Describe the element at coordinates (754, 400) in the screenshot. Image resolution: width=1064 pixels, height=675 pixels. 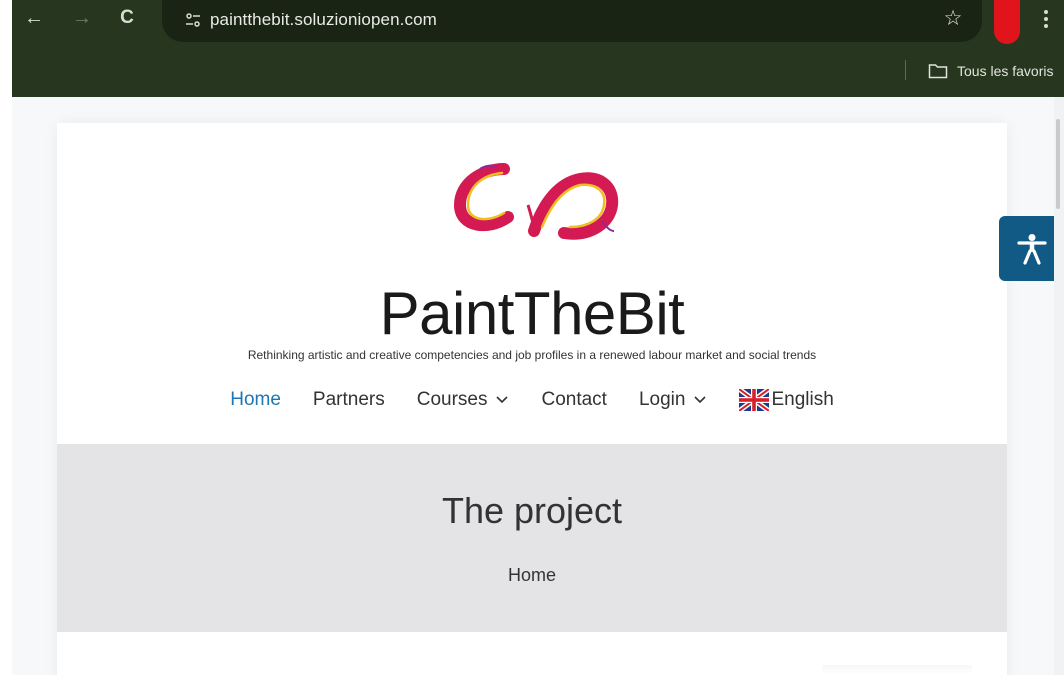
I see `uk-flag-icon` at that location.